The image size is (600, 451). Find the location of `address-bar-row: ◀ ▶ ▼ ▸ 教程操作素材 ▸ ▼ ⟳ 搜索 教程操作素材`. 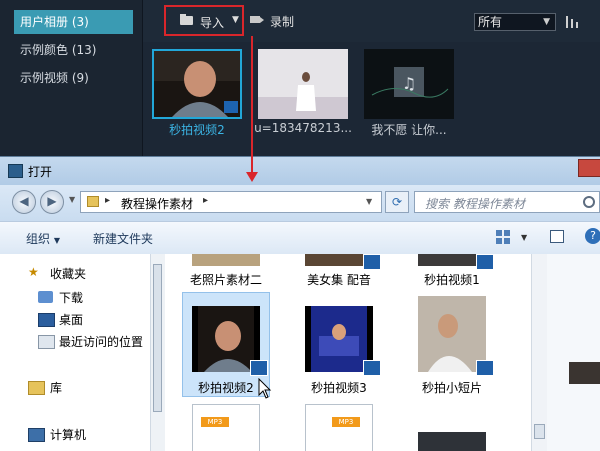

address-bar-row: ◀ ▶ ▼ ▸ 教程操作素材 ▸ ▼ ⟳ 搜索 教程操作素材 is located at coordinates (300, 203).